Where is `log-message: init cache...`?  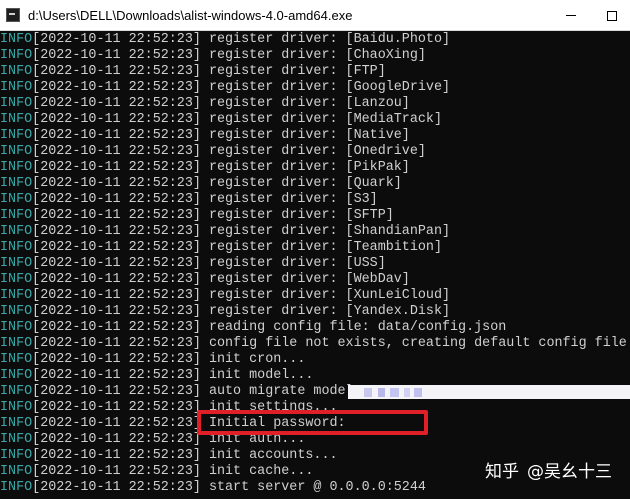
log-message: init cache... is located at coordinates (257, 471).